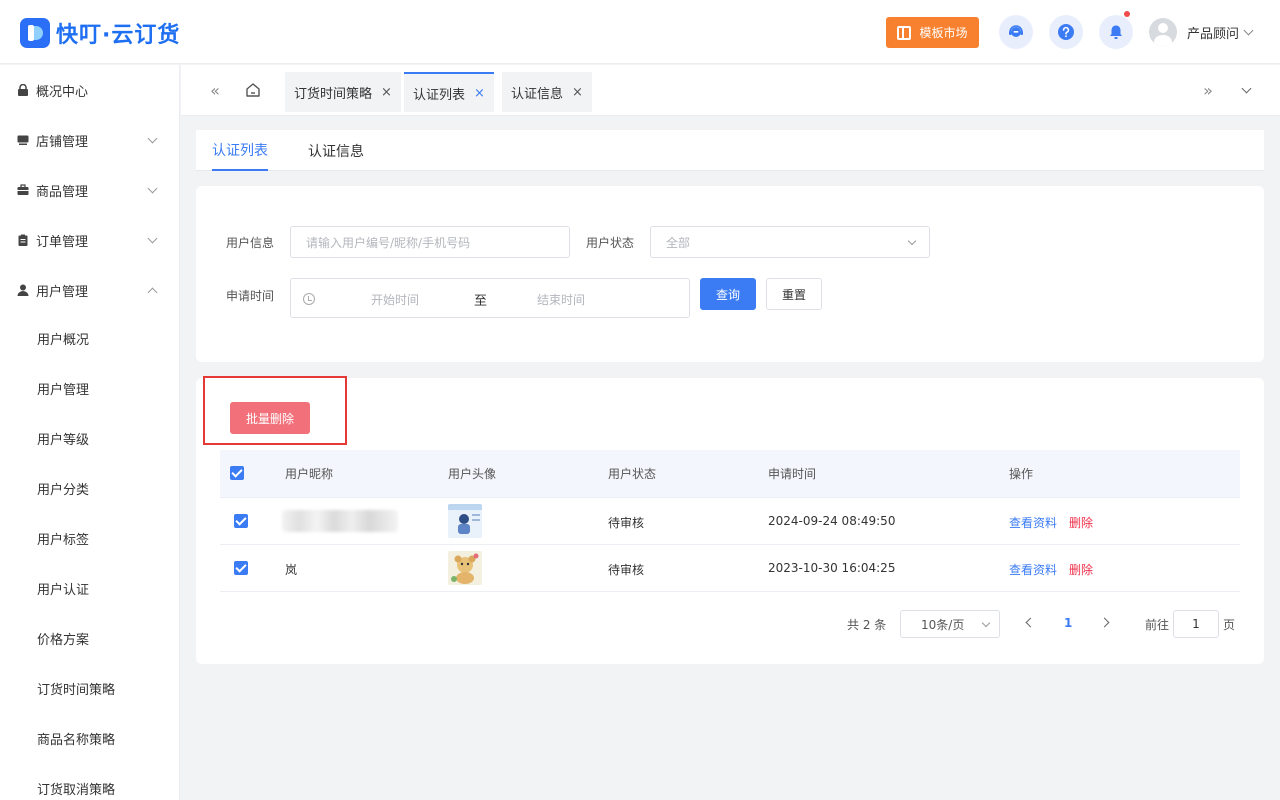  I want to click on tab-label: 认证列表, so click(439, 95).